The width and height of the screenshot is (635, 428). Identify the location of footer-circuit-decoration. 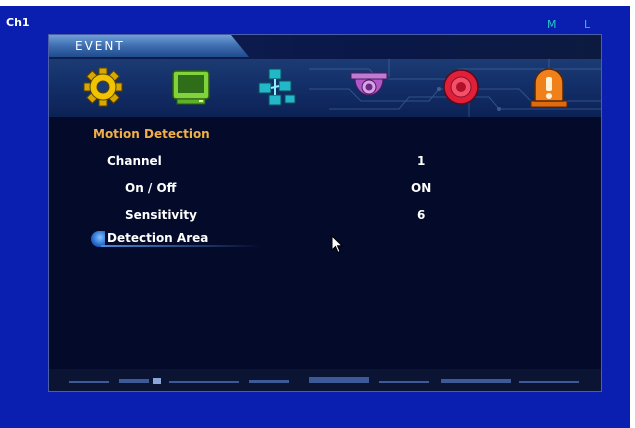
(324, 380).